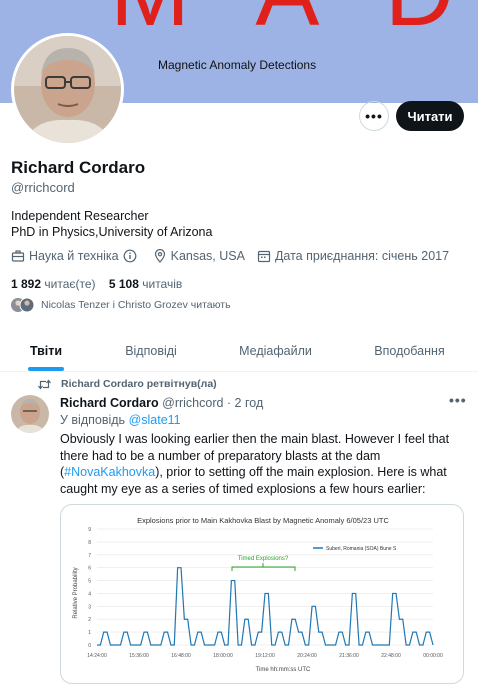 This screenshot has height=687, width=478. Describe the element at coordinates (245, 403) in the screenshot. I see `post-time: · 2 год` at that location.